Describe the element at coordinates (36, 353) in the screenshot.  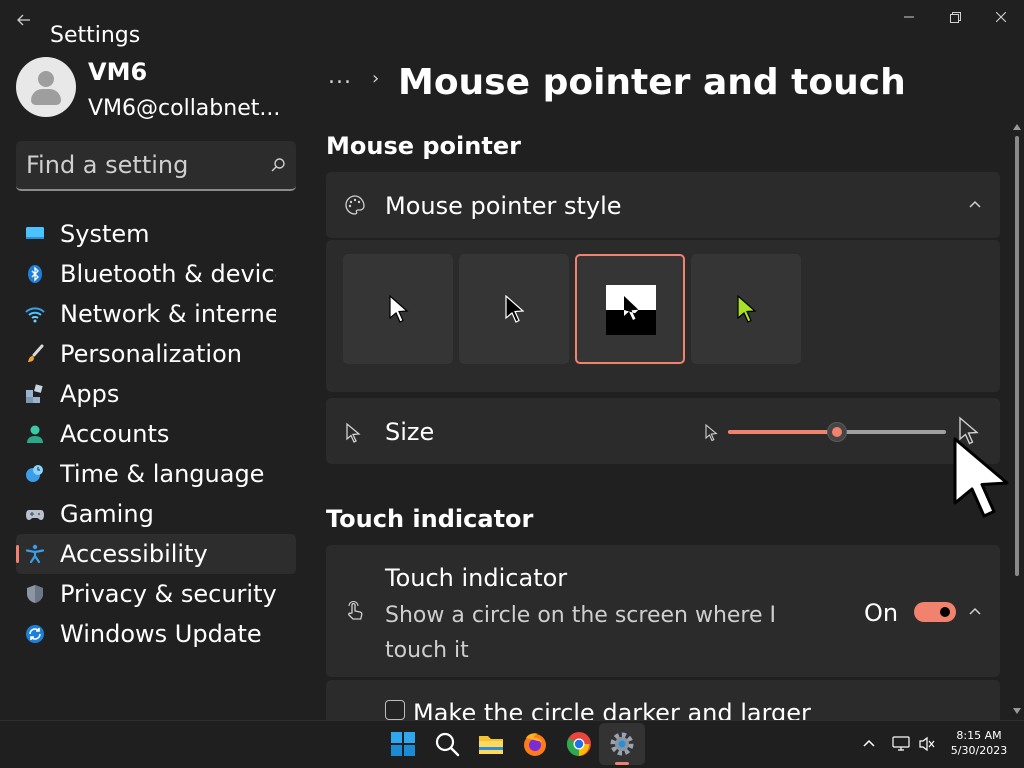
I see `personalization-icon` at that location.